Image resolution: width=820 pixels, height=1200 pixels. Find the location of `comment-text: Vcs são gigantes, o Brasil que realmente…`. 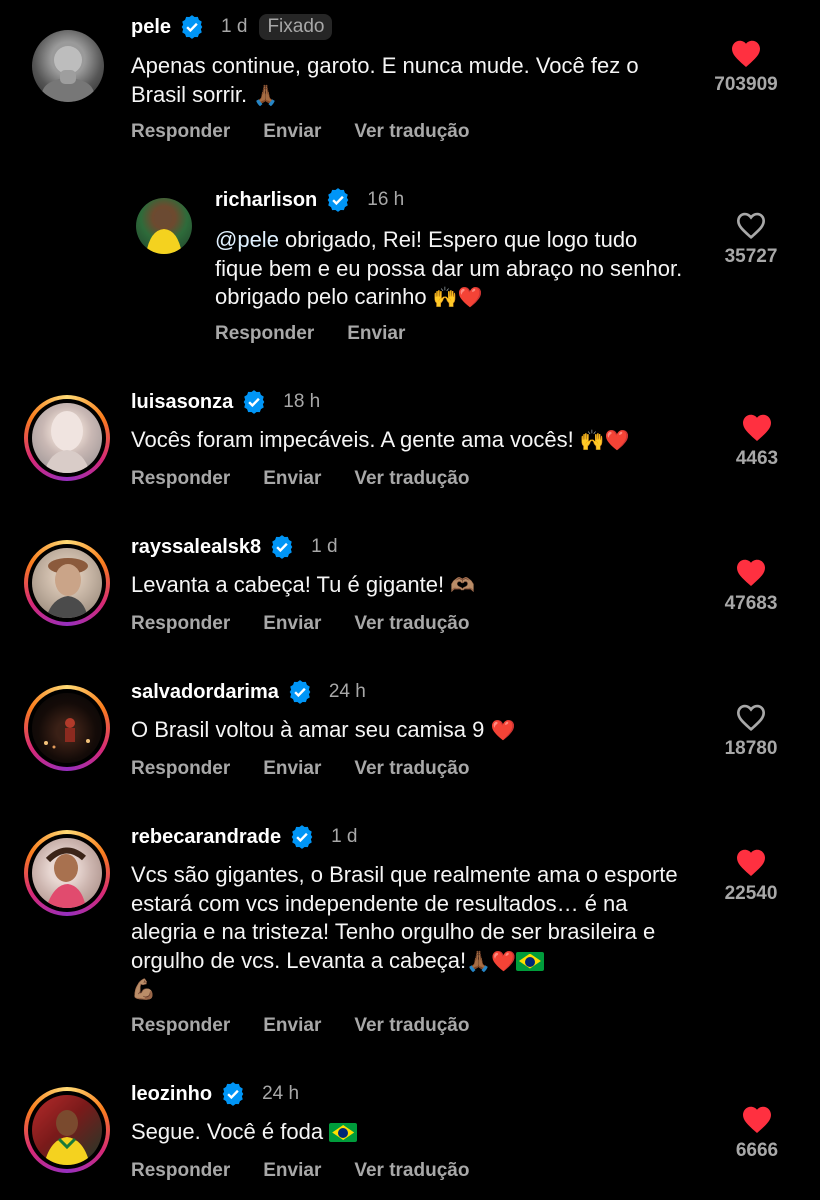

comment-text: Vcs são gigantes, o Brasil que realmente… is located at coordinates (413, 932).